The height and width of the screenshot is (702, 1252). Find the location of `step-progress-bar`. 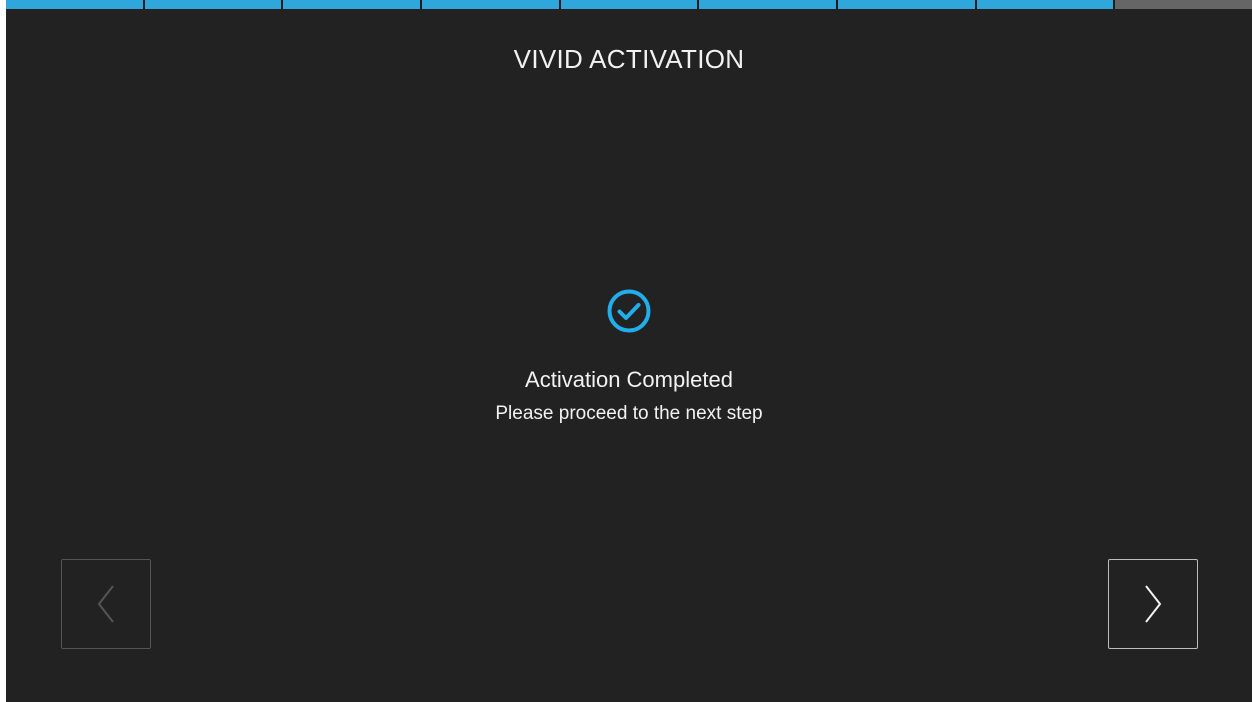

step-progress-bar is located at coordinates (629, 4).